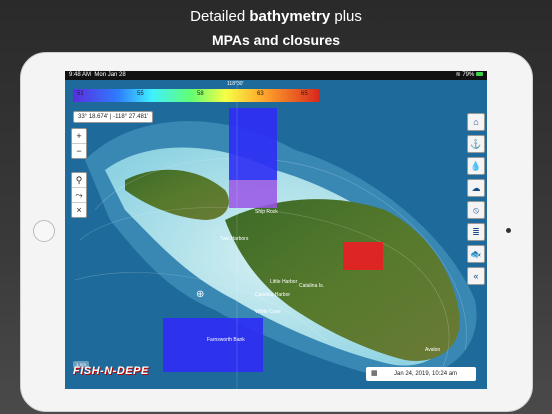  I want to click on drop-icon: 💧, so click(476, 166).